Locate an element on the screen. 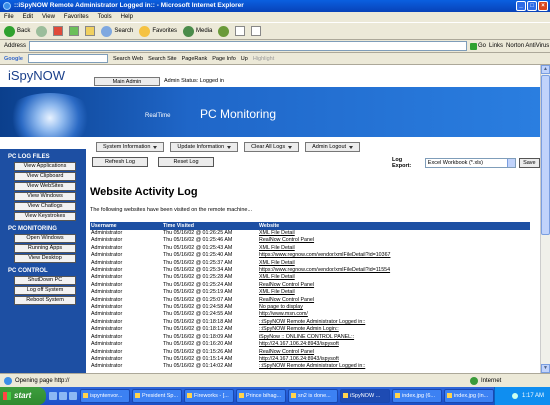 This screenshot has height=405, width=550. save-button: Save is located at coordinates (529, 163).